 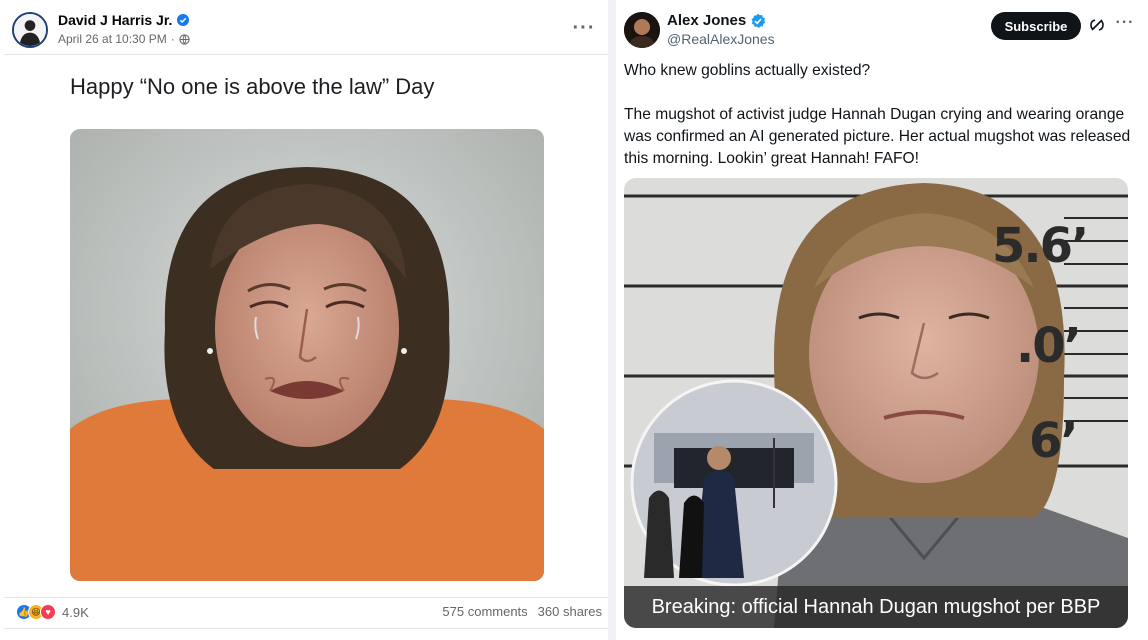 I want to click on reaction-count: 4.9K, so click(x=75, y=612).